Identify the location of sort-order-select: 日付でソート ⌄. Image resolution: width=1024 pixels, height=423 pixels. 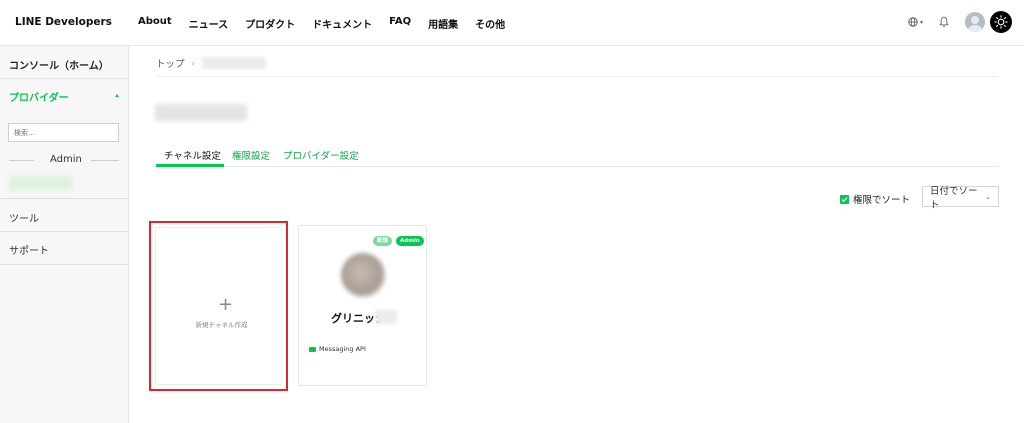
(960, 198).